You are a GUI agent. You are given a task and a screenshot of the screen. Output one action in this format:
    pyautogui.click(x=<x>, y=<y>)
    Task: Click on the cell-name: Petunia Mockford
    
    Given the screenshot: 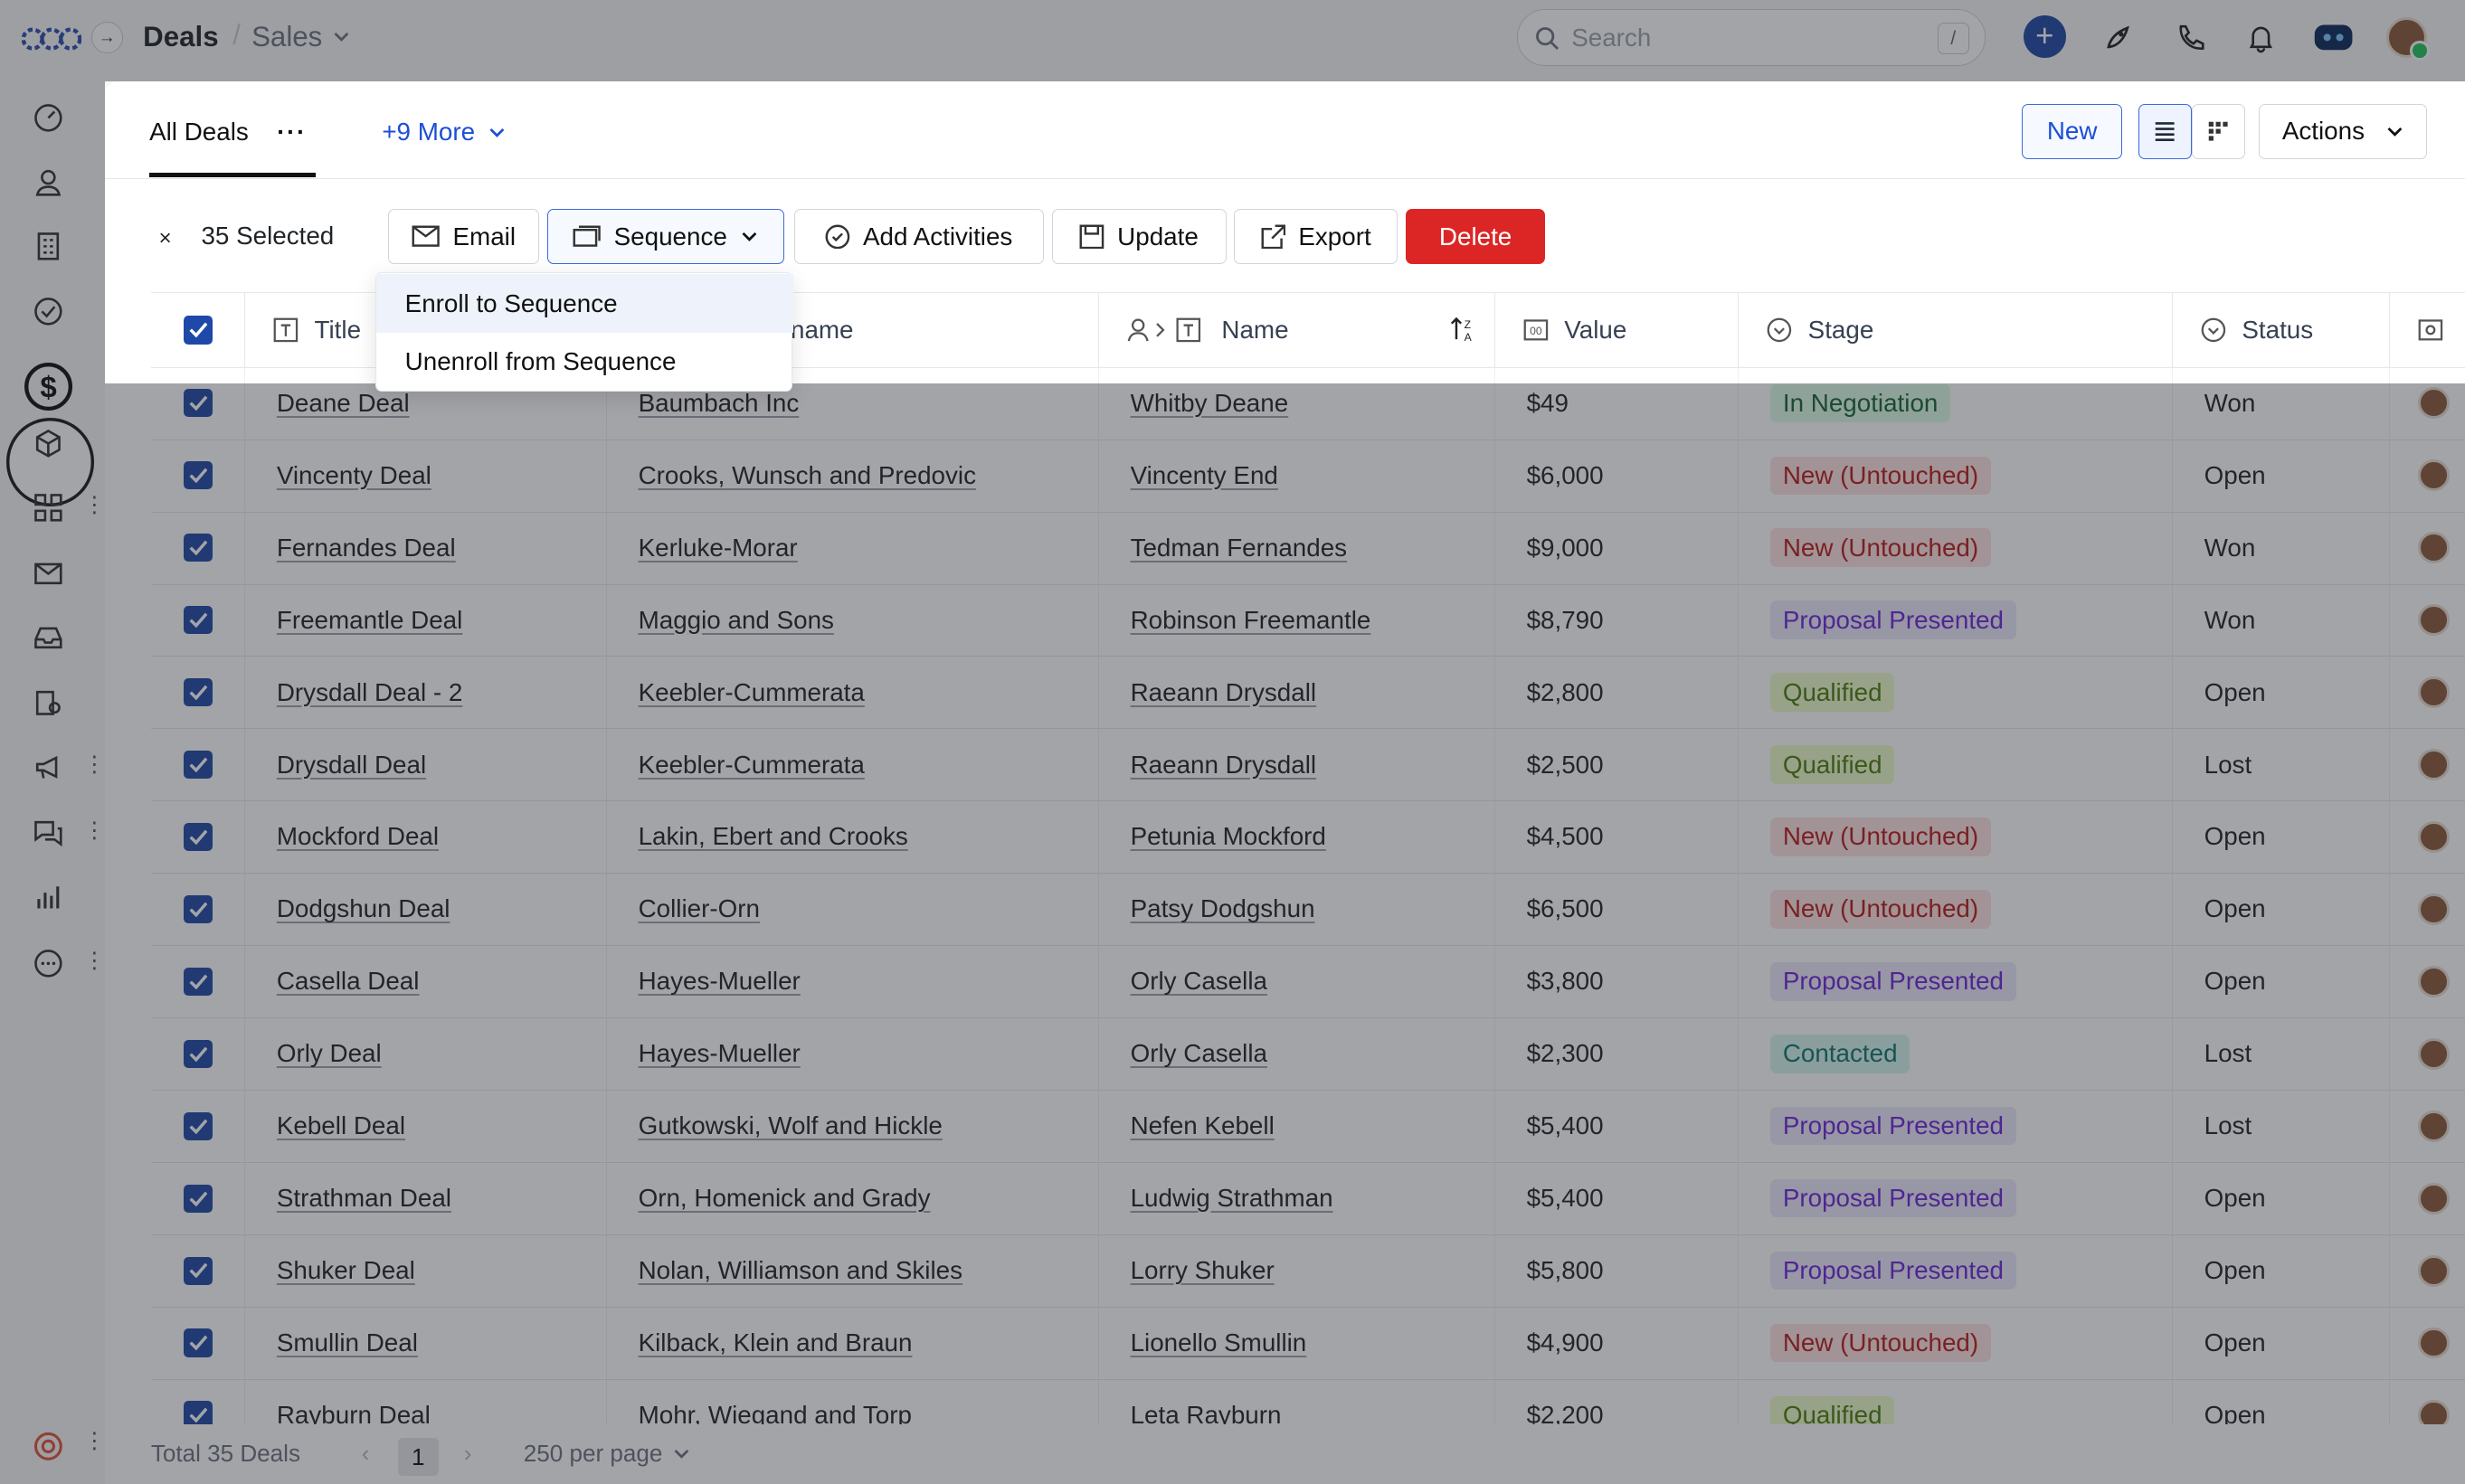 What is the action you would take?
    pyautogui.click(x=1297, y=837)
    